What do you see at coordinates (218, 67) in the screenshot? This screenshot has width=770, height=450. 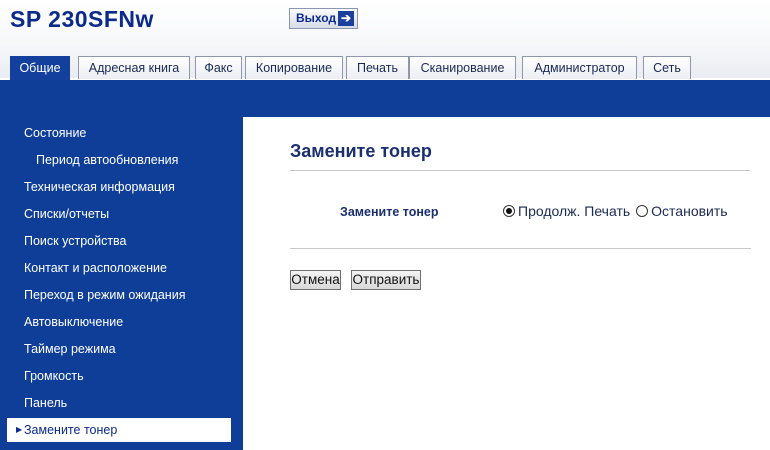 I see `tab-fax: Факс` at bounding box center [218, 67].